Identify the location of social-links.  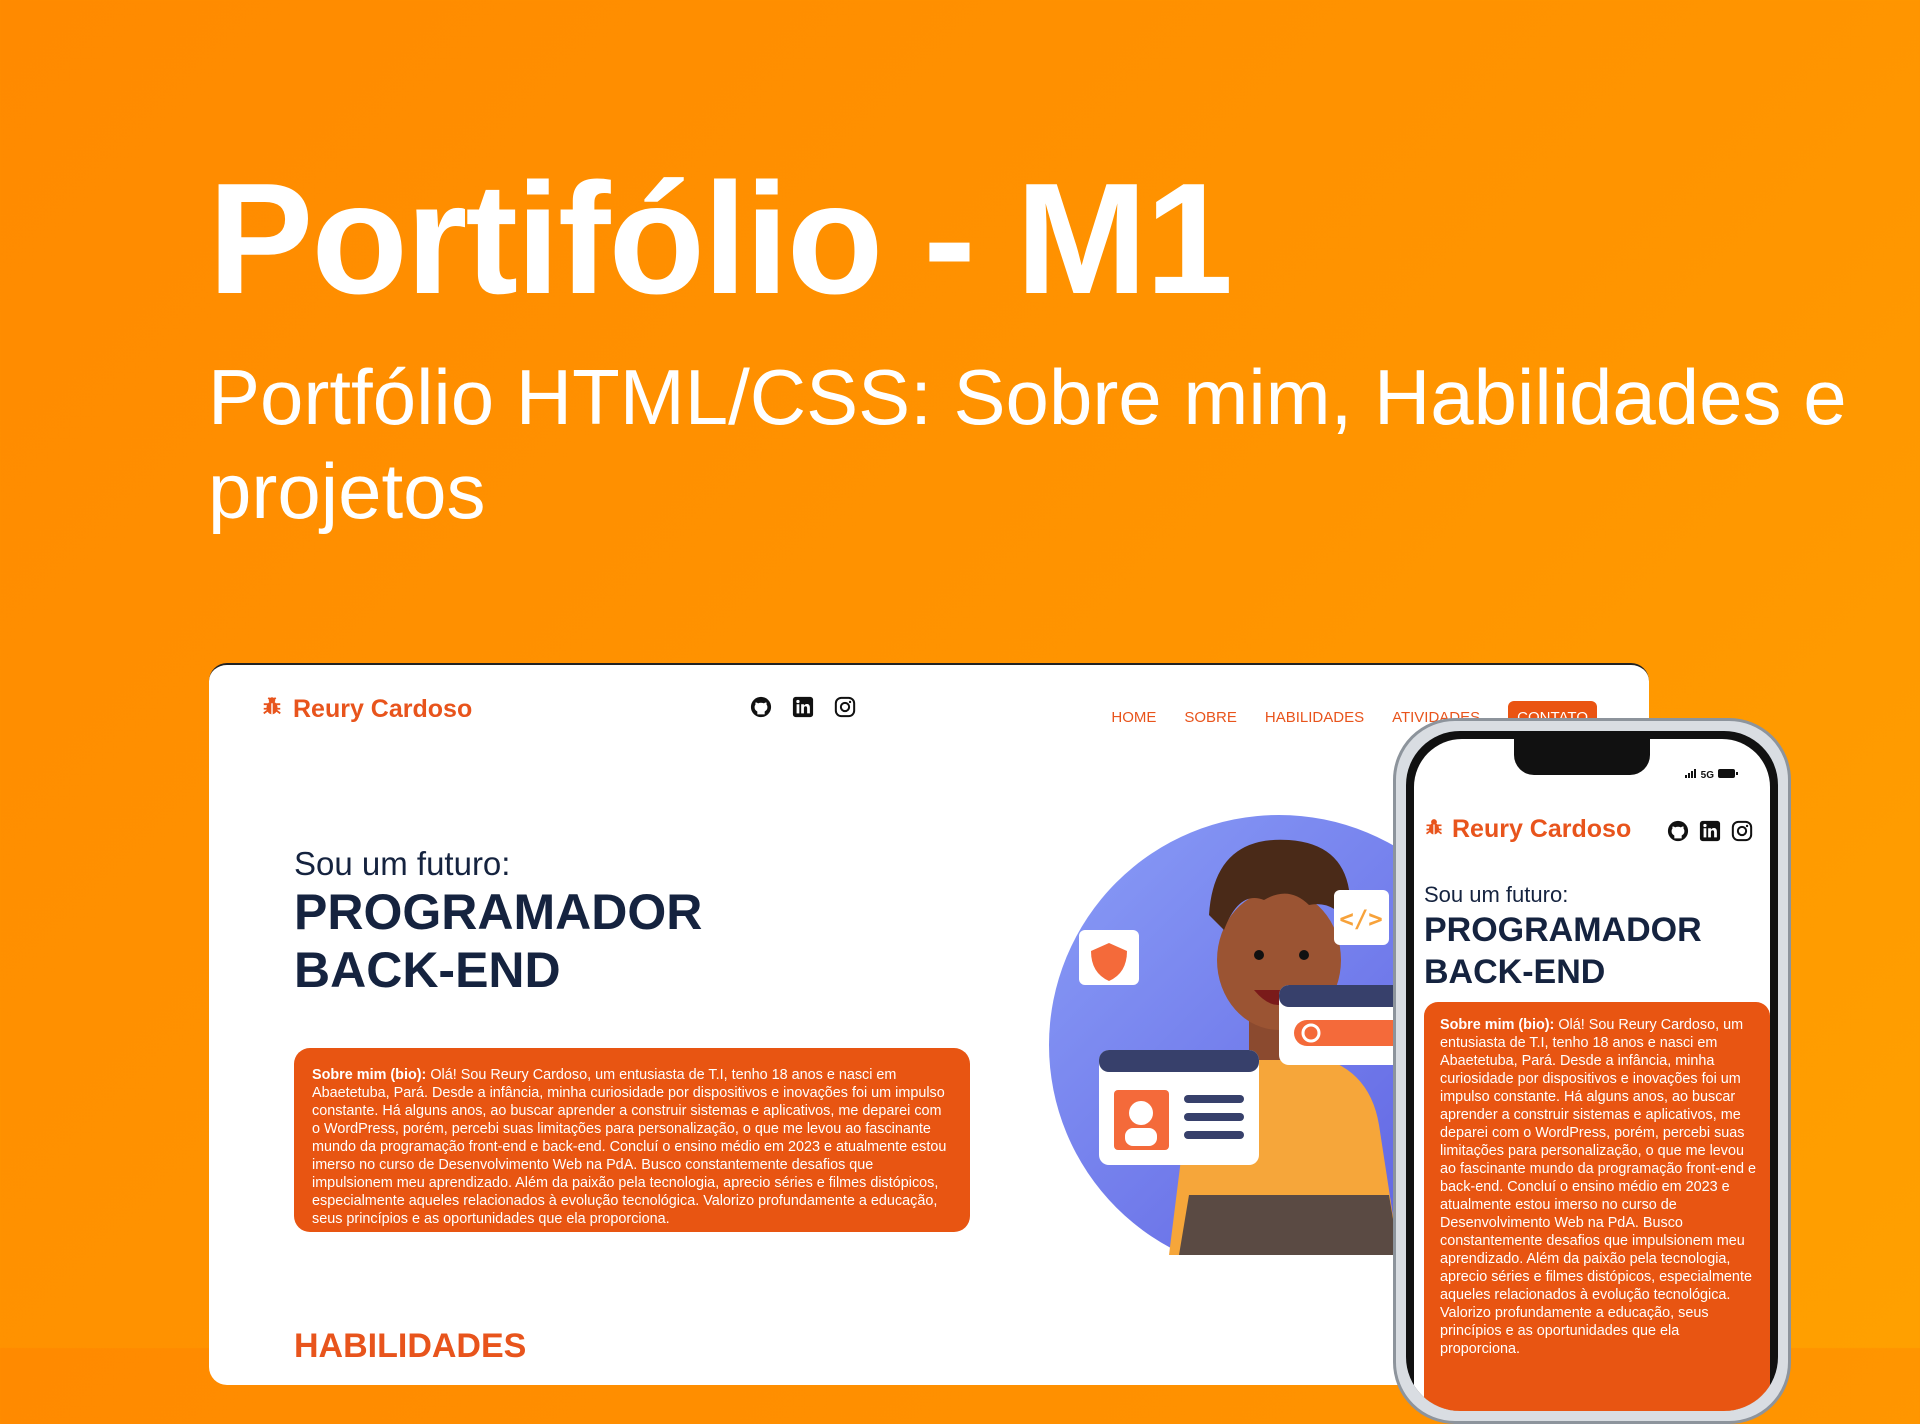
(803, 707).